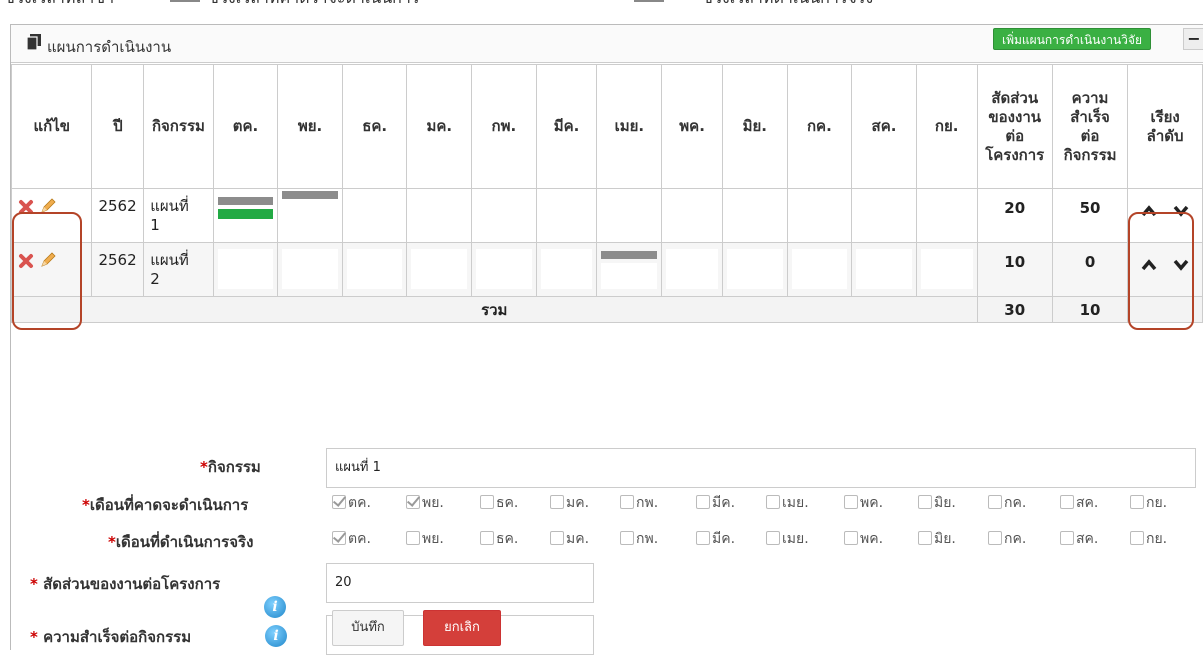  What do you see at coordinates (439, 126) in the screenshot?
I see `header-month: มค.` at bounding box center [439, 126].